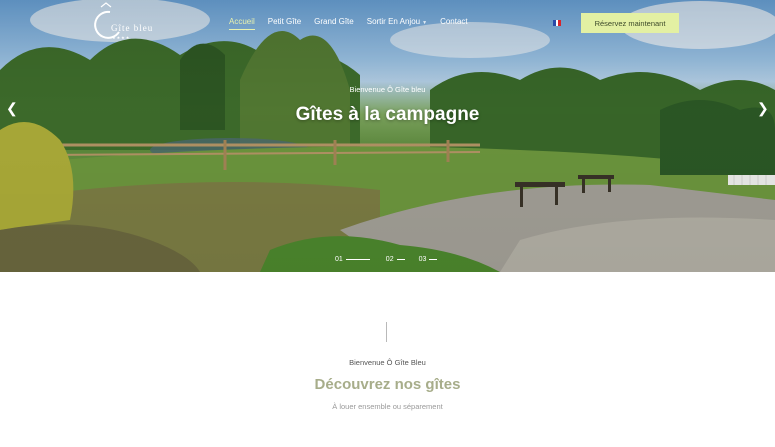  Describe the element at coordinates (428, 259) in the screenshot. I see `slide-dot-03: 03` at that location.